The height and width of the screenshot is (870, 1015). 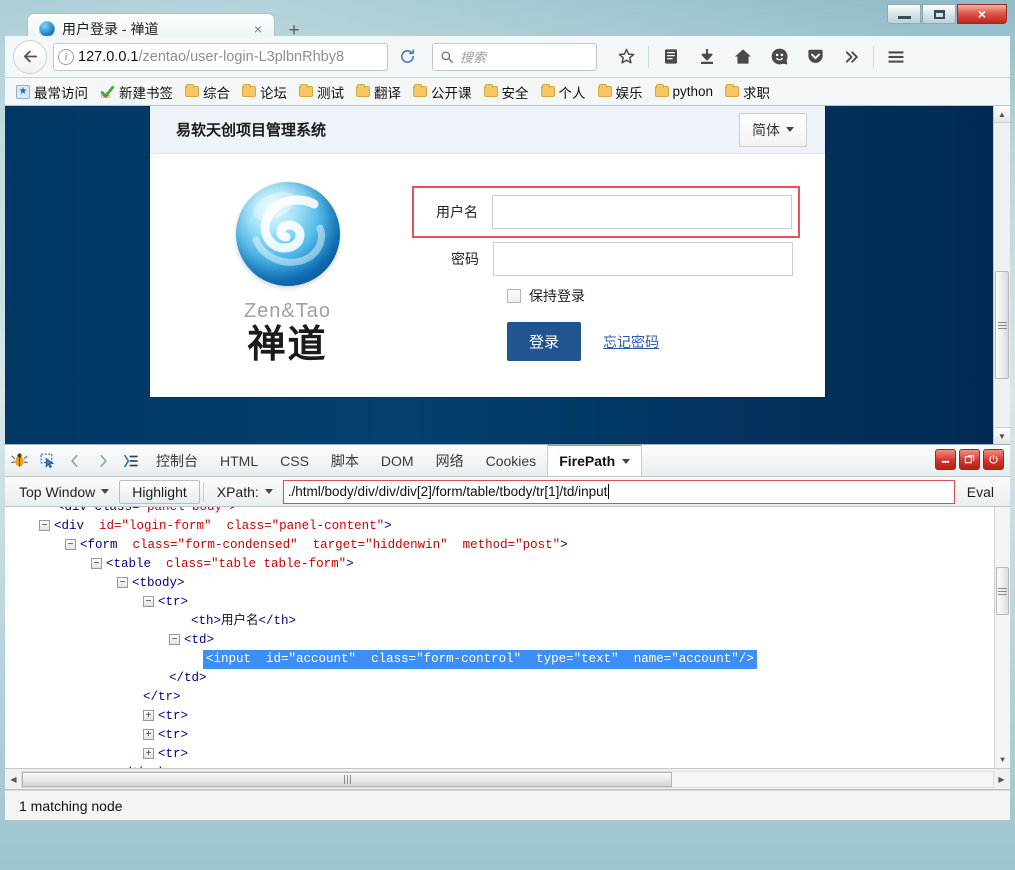 What do you see at coordinates (576, 697) in the screenshot?
I see `tree-line: </tr>` at bounding box center [576, 697].